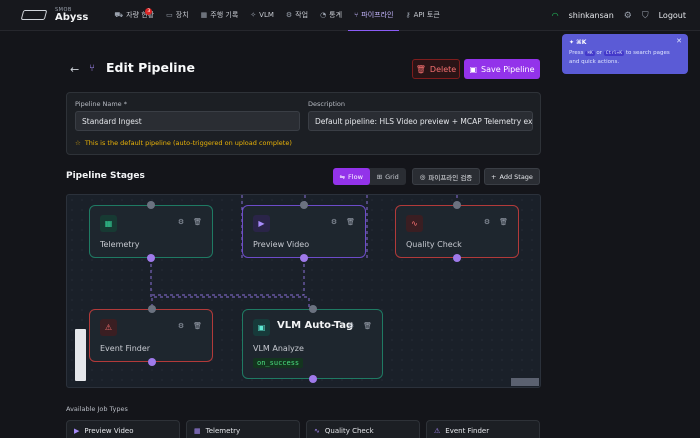 The width and height of the screenshot is (700, 438). What do you see at coordinates (72, 17) in the screenshot?
I see `brand-name: Abyss` at bounding box center [72, 17].